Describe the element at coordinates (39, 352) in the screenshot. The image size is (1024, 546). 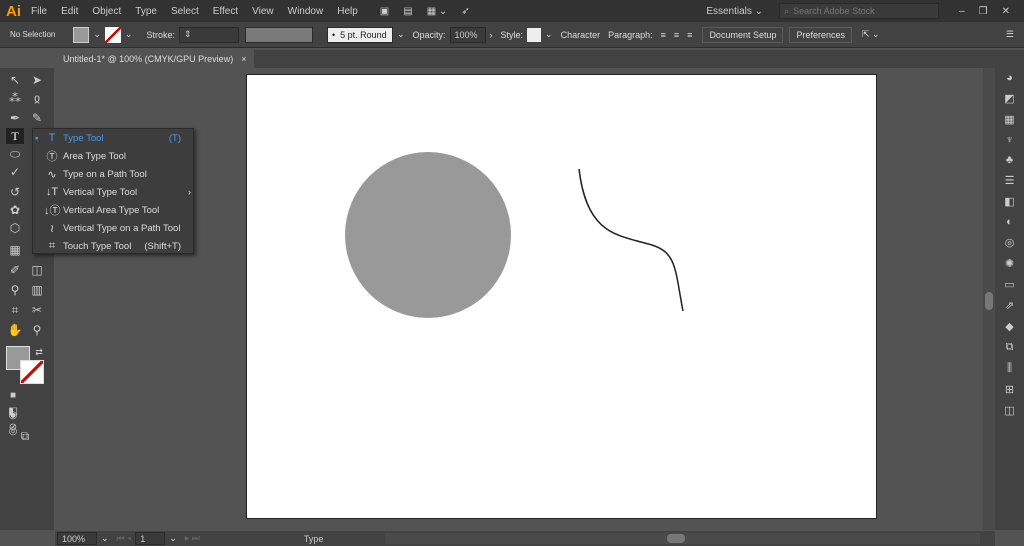
I see `swap-colors-icon: ⇄` at that location.